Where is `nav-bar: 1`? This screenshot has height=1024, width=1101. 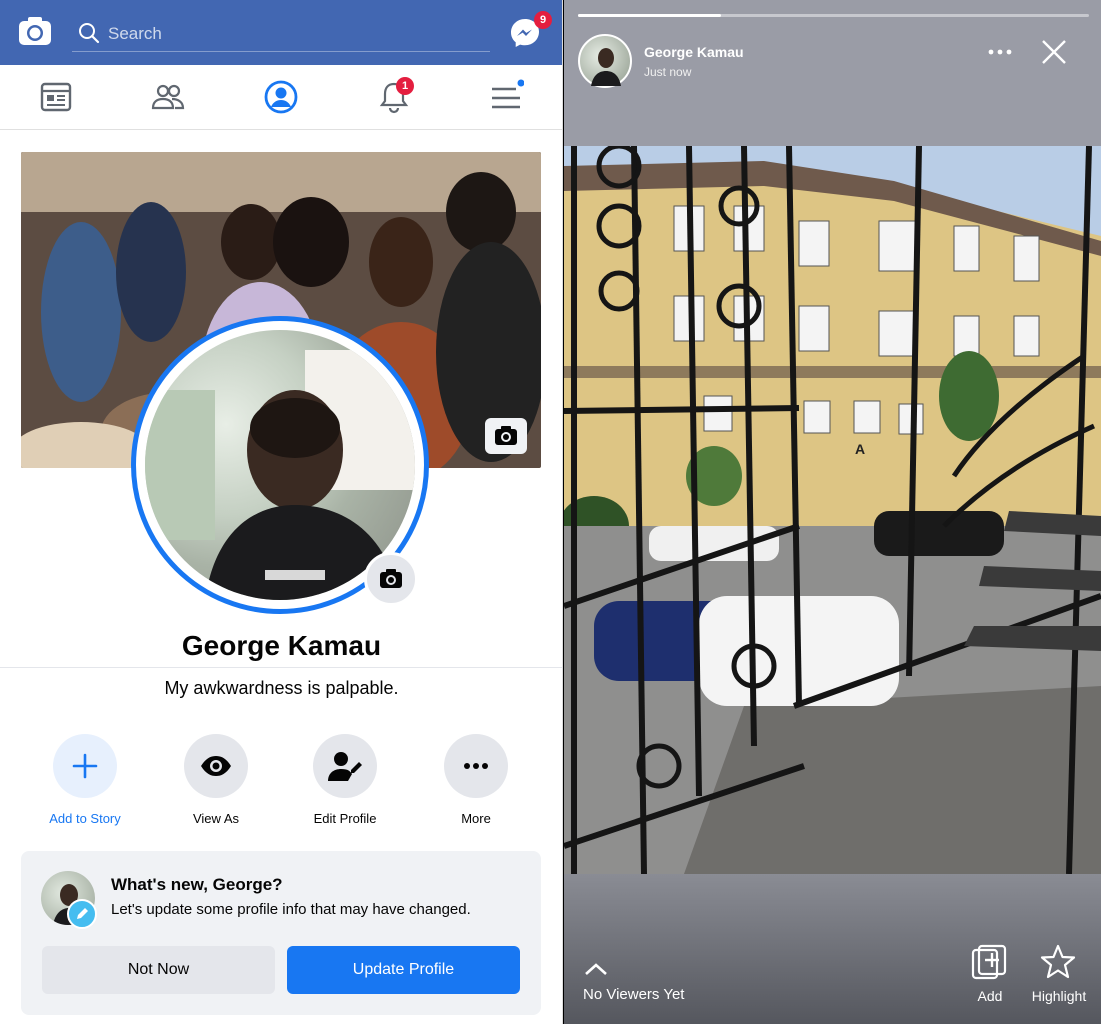 nav-bar: 1 is located at coordinates (281, 97).